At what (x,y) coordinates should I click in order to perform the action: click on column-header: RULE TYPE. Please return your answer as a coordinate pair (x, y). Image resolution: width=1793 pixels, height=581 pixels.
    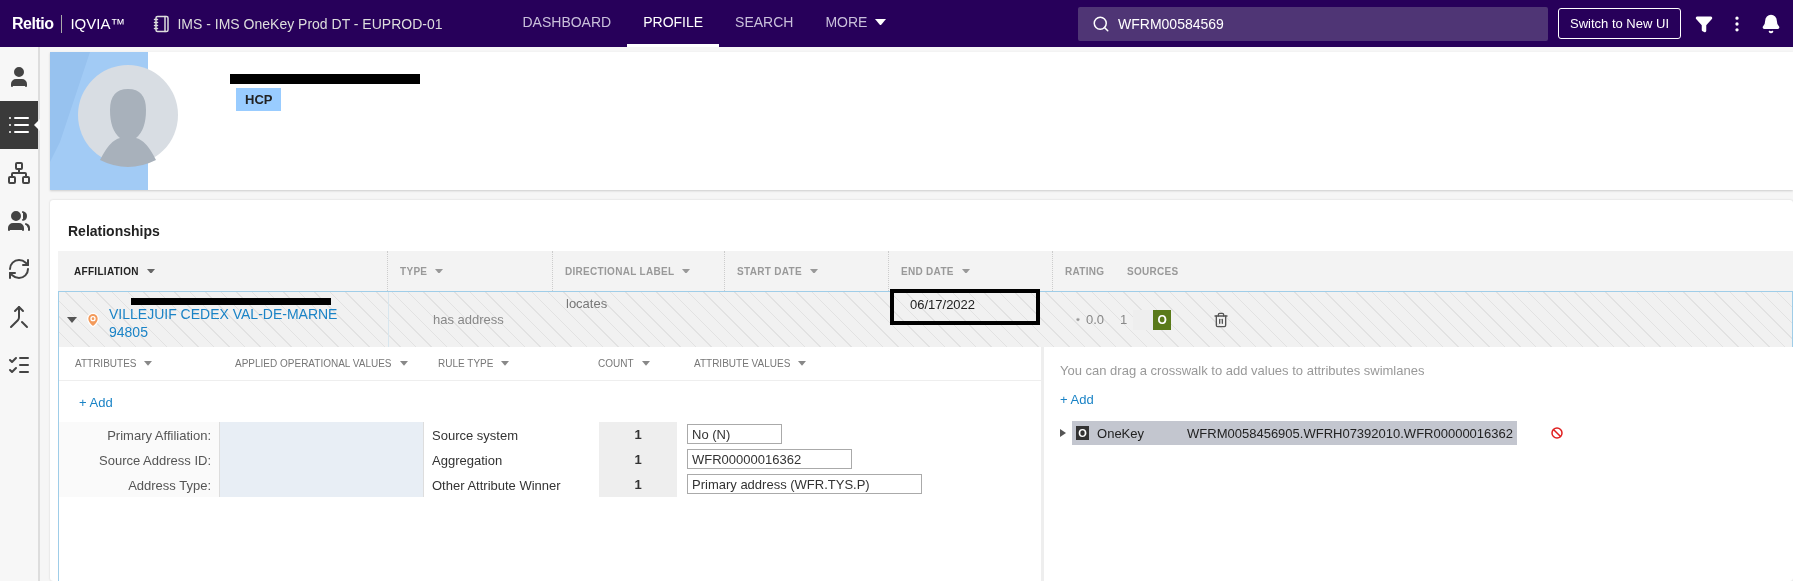
    Looking at the image, I should click on (466, 363).